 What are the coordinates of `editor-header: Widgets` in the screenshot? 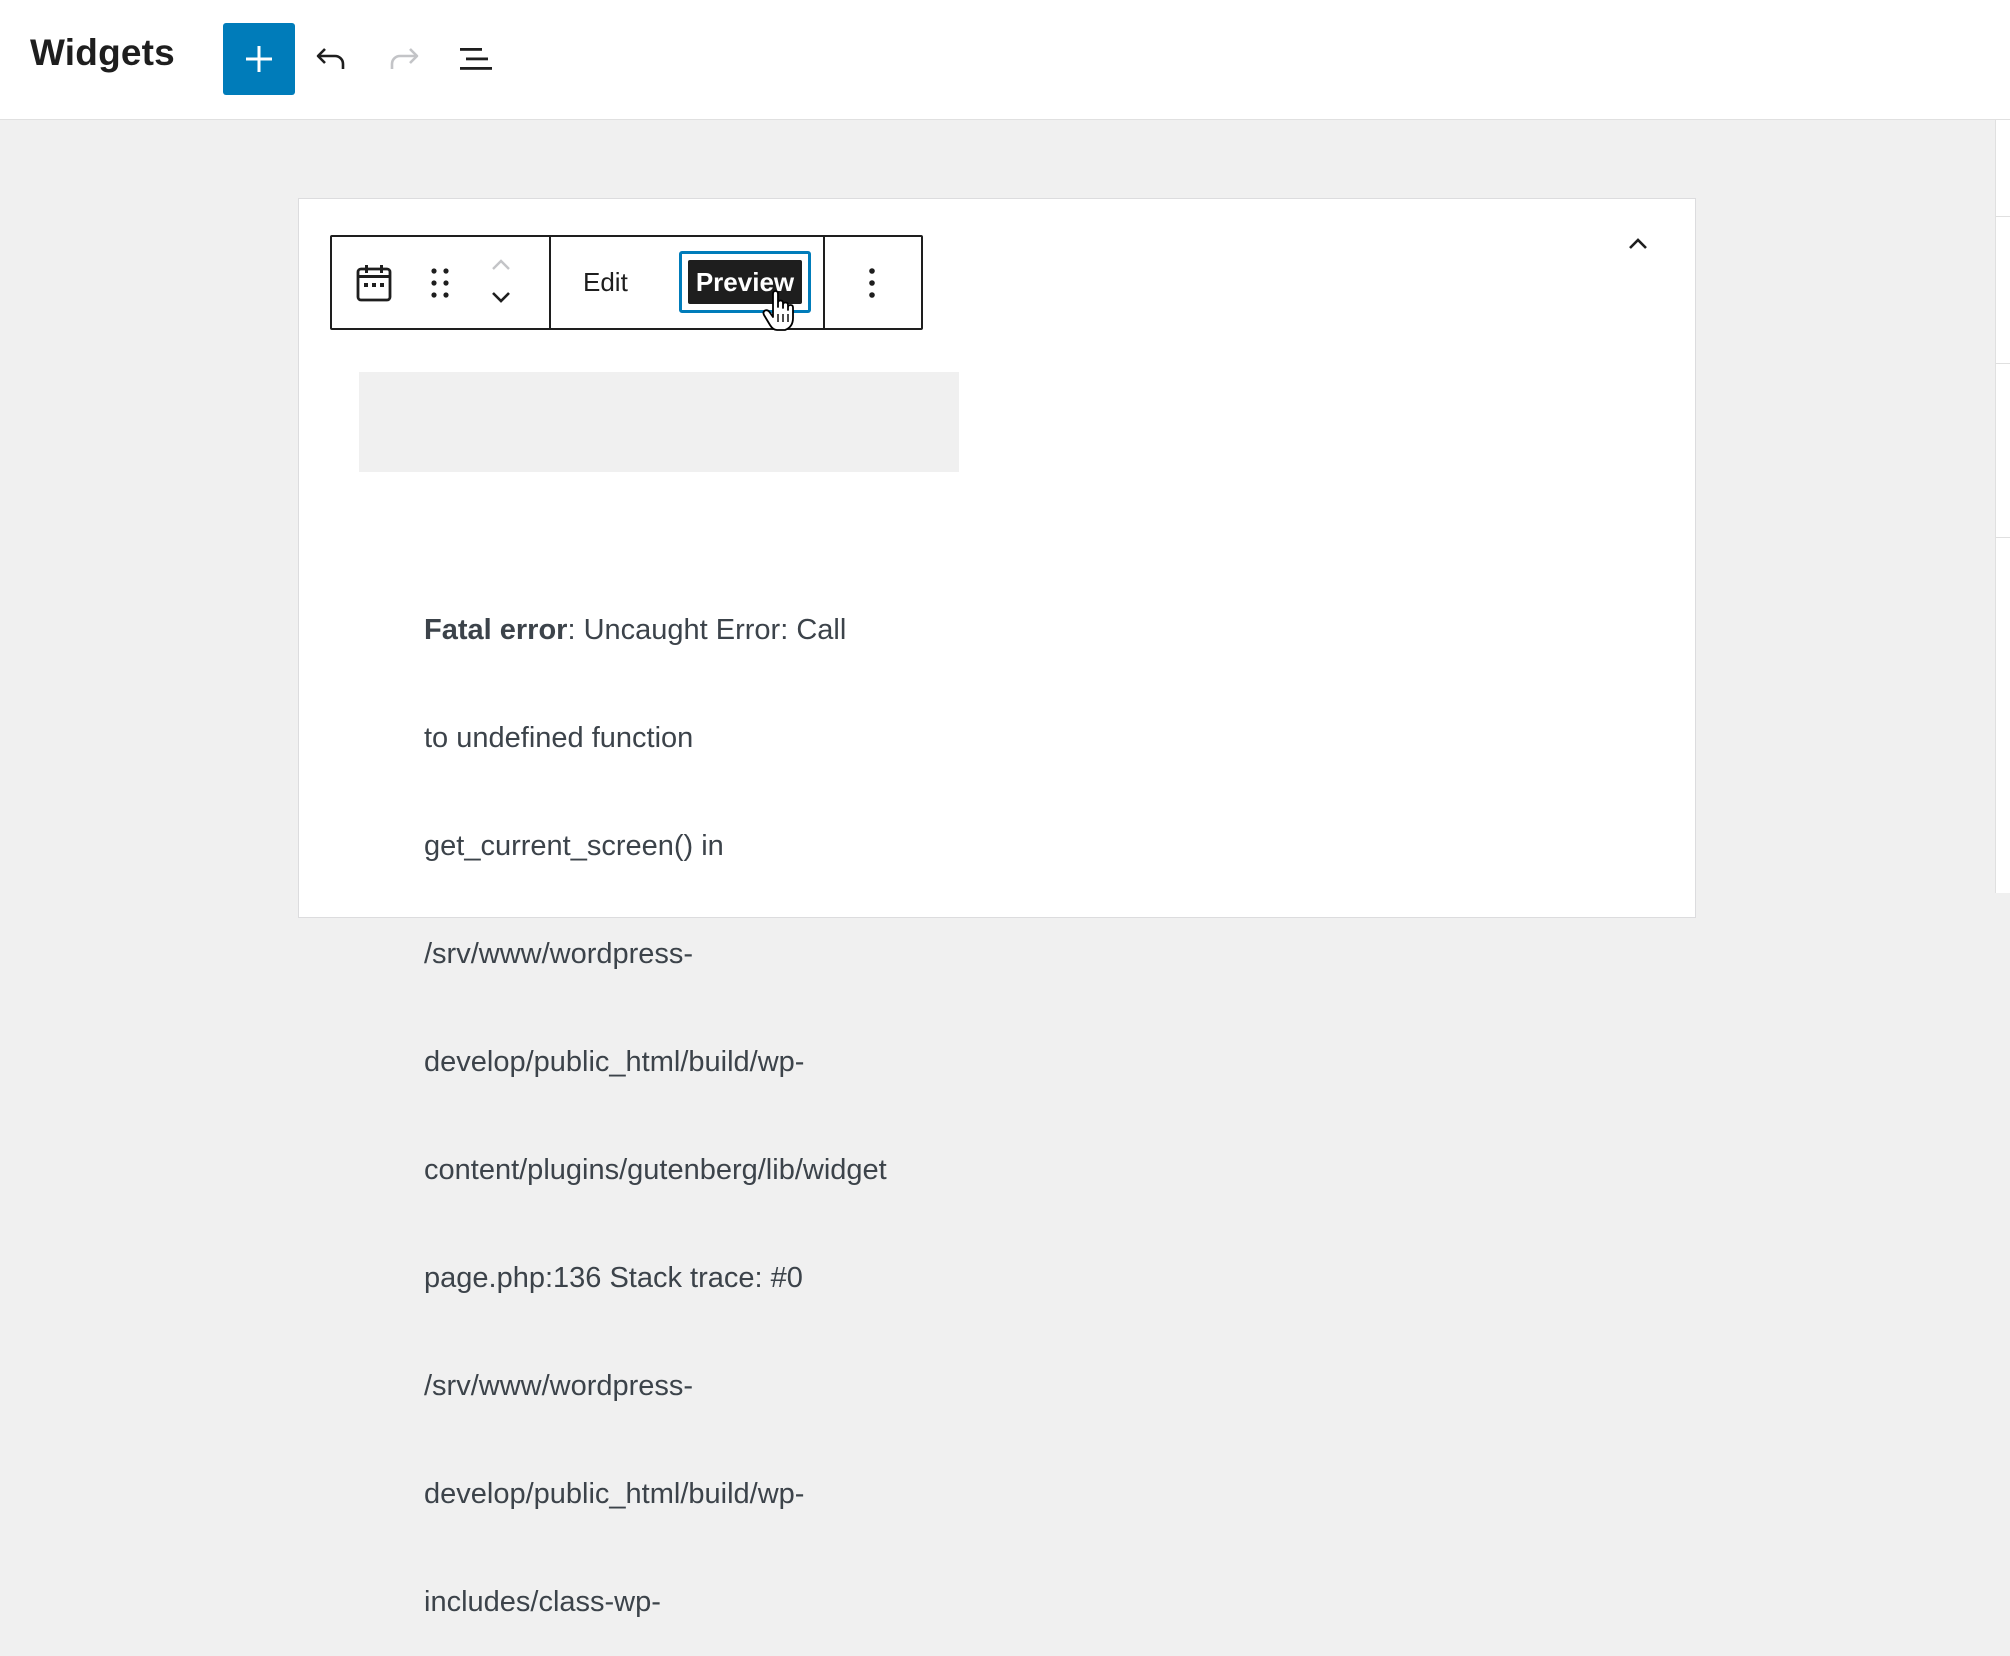 It's located at (1005, 60).